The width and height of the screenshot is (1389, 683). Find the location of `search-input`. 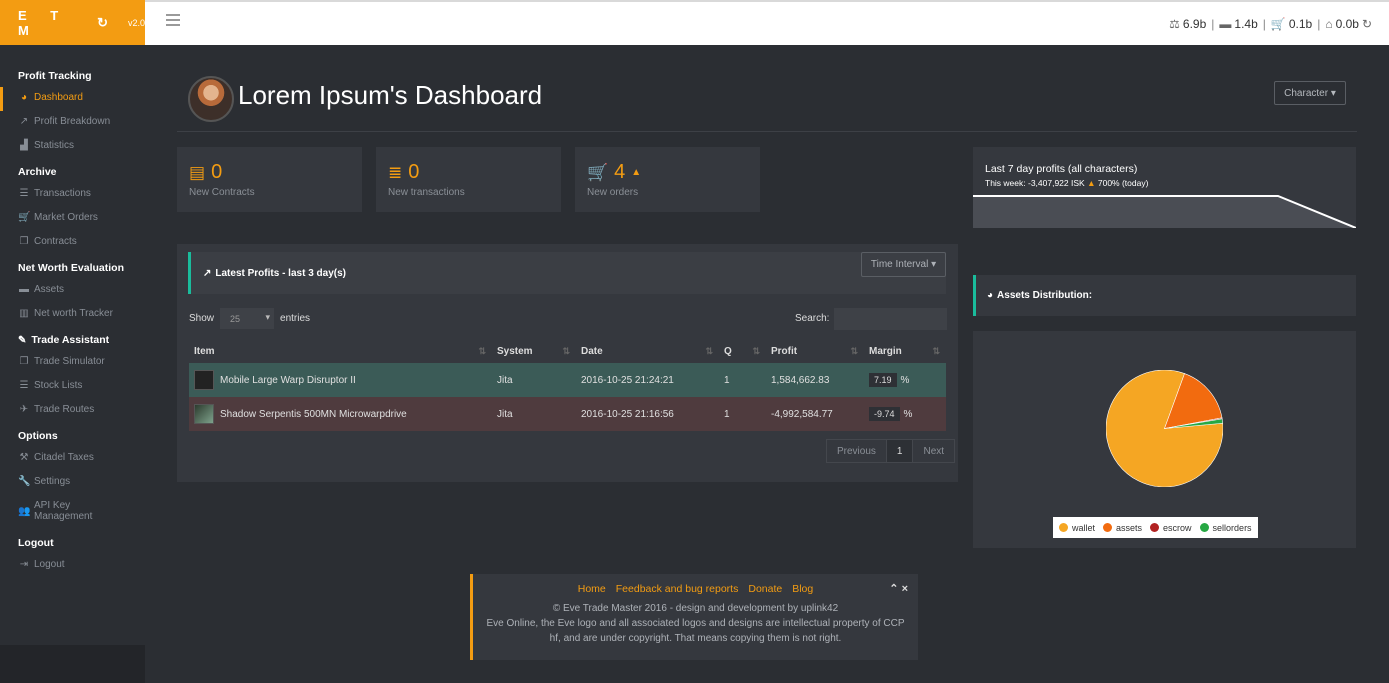

search-input is located at coordinates (890, 319).